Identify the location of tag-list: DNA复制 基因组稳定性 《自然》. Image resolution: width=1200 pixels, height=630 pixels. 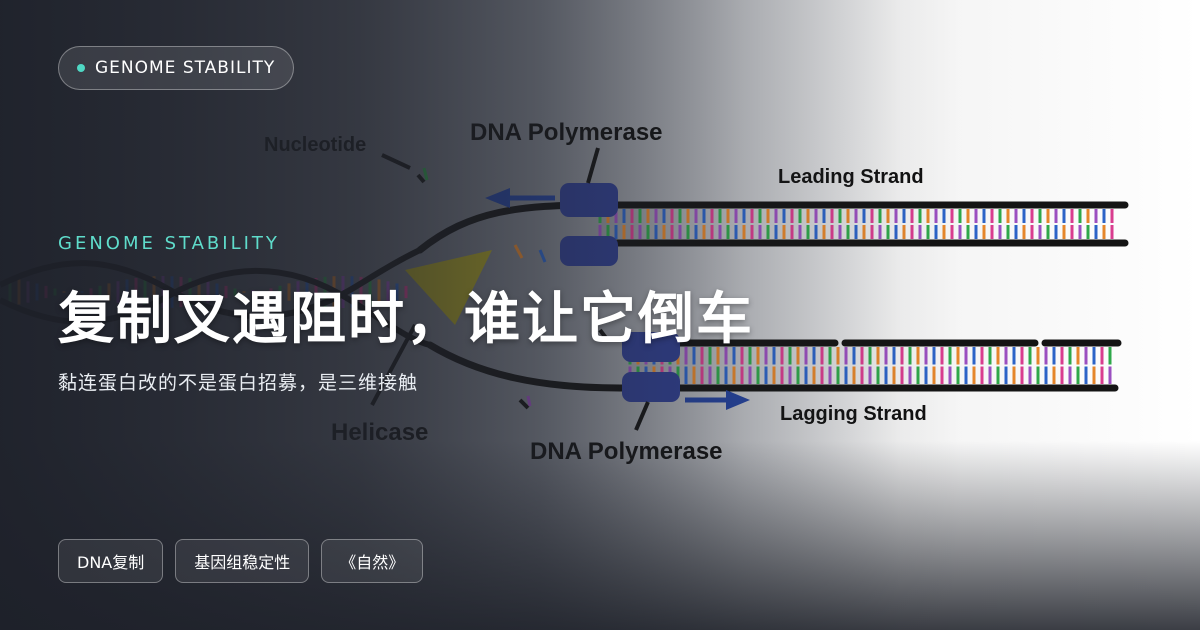
(241, 561).